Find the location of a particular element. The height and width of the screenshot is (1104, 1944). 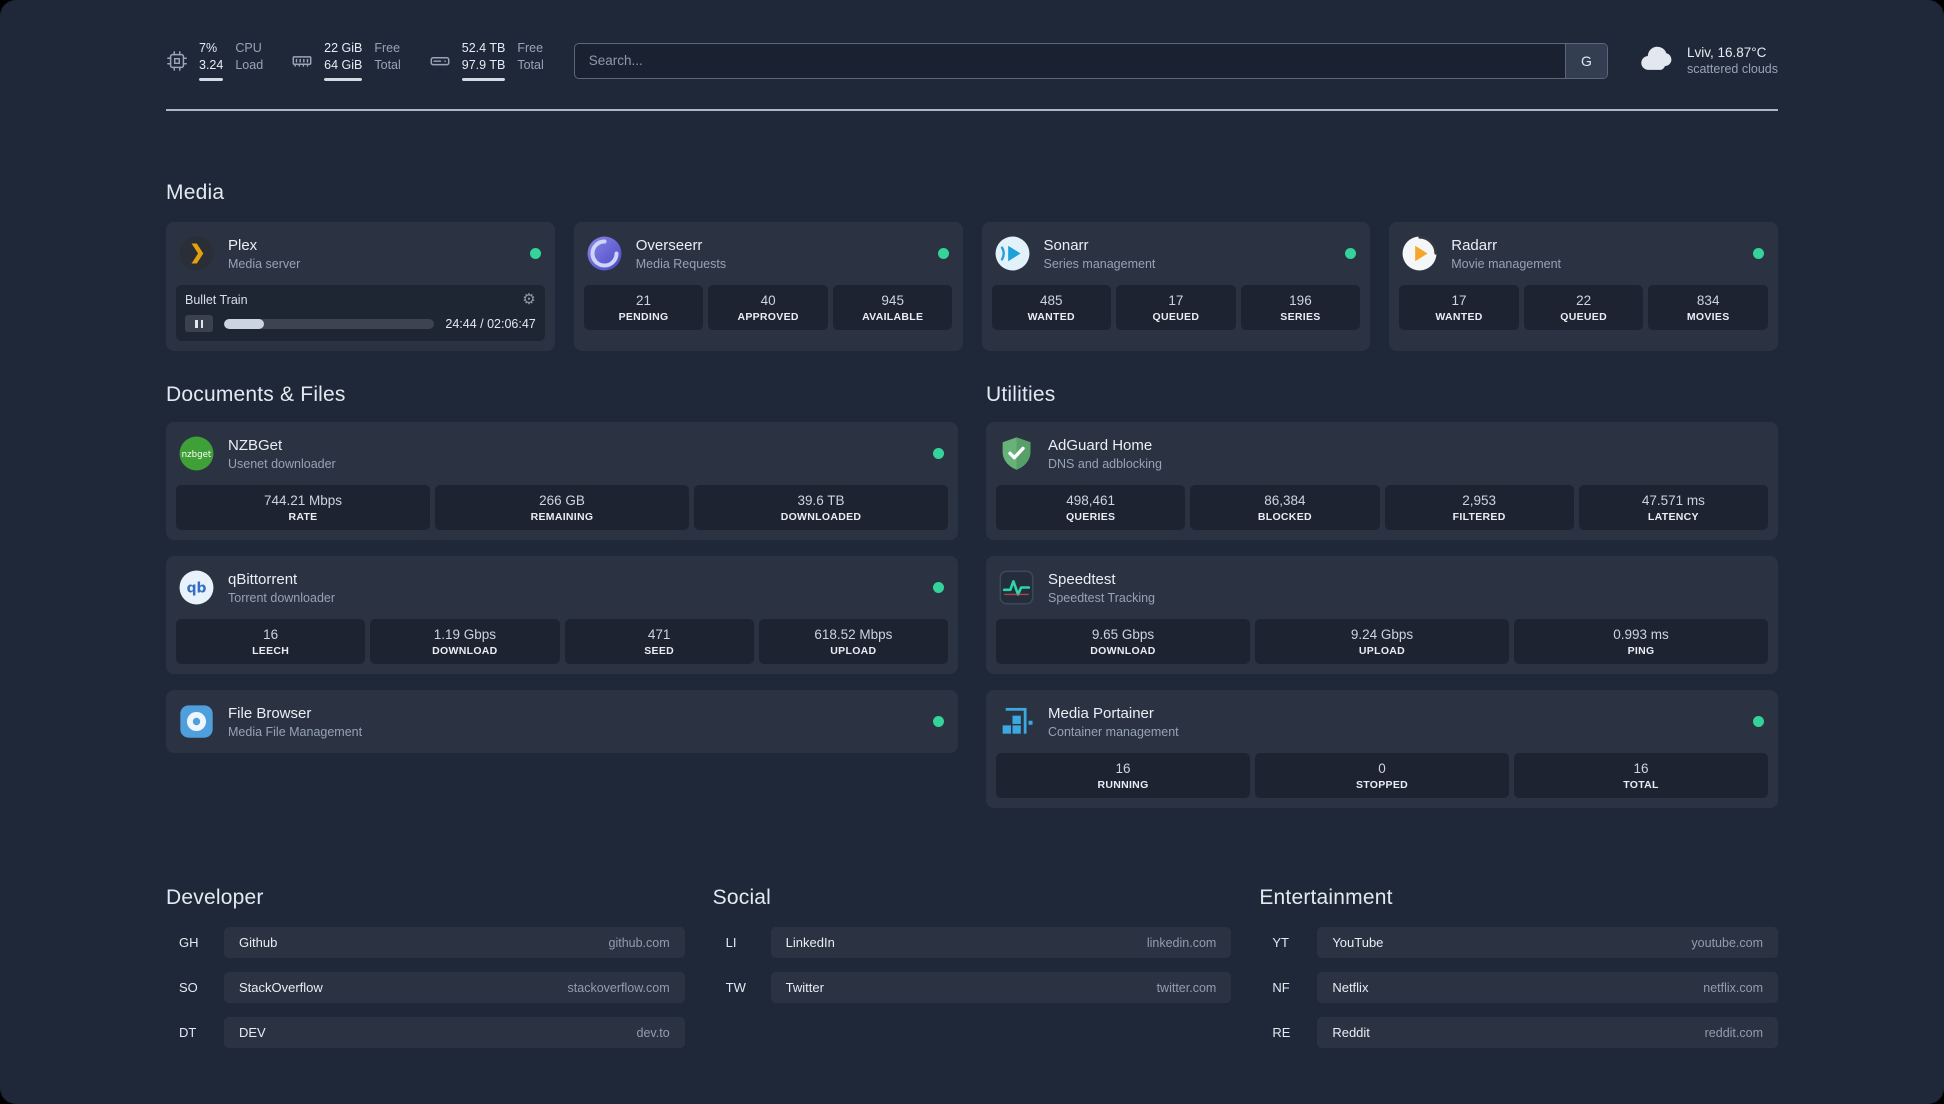

plex-now-playing: Bullet Train ⚙ 24:44 / 02:06:47 is located at coordinates (360, 313).